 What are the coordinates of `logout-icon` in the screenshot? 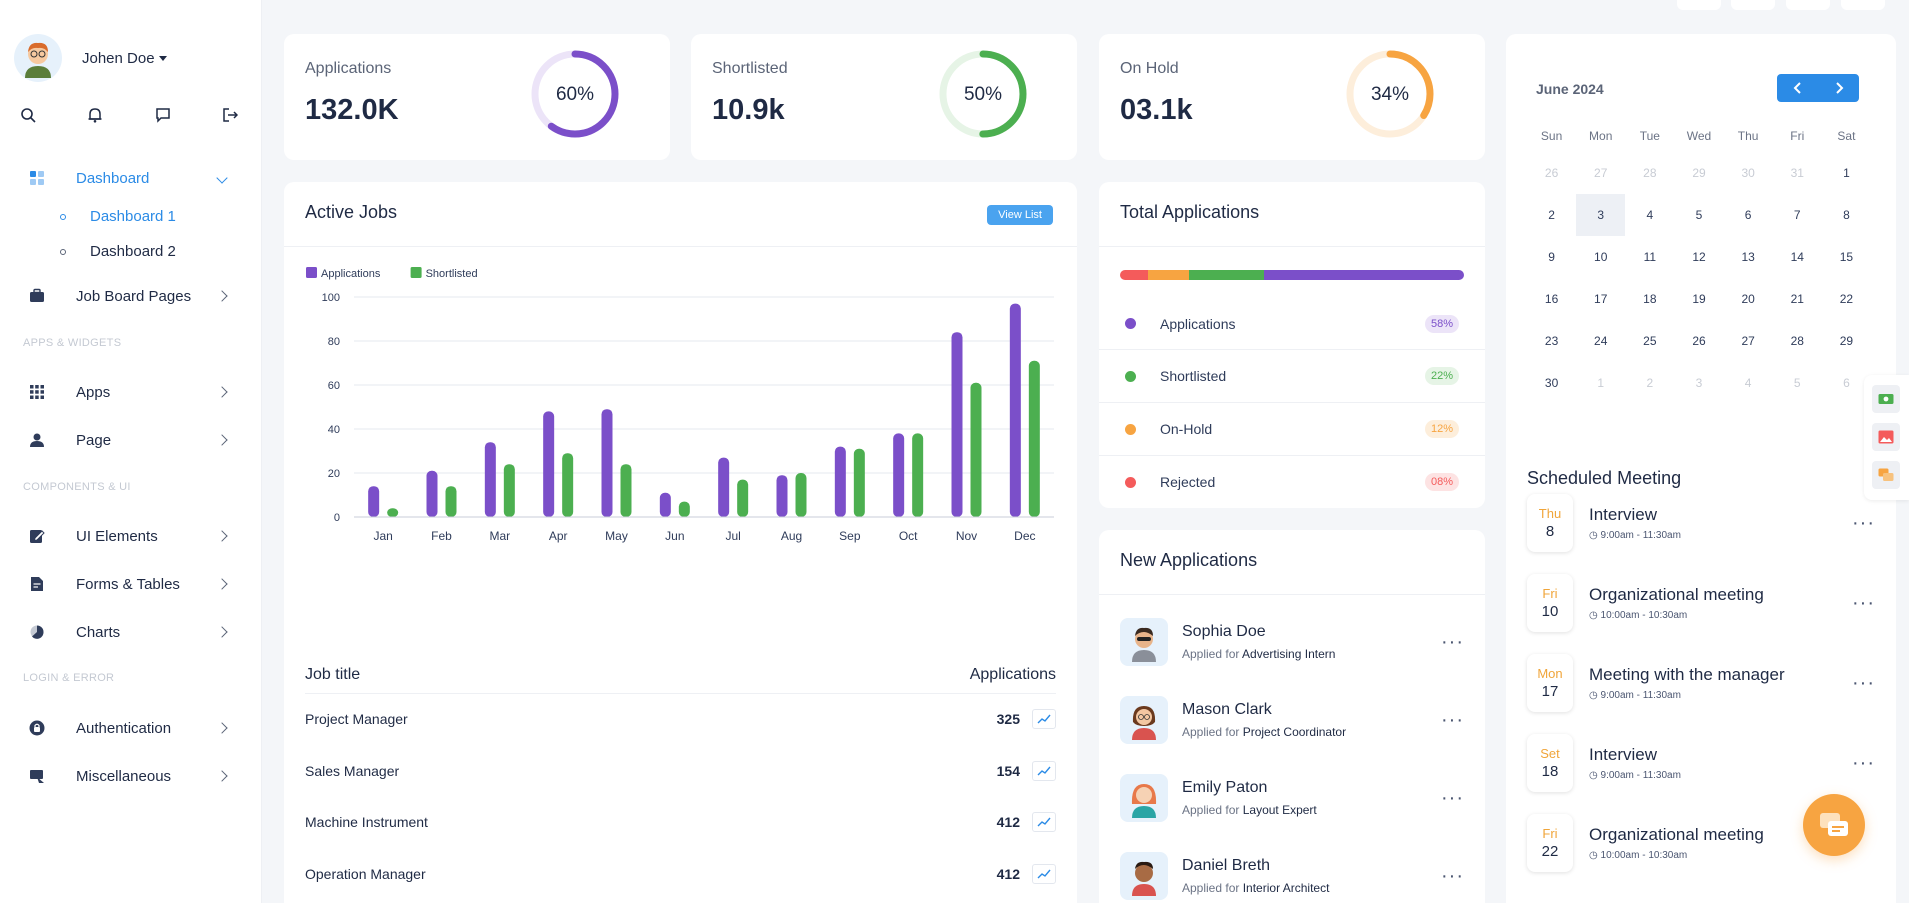 It's located at (230, 115).